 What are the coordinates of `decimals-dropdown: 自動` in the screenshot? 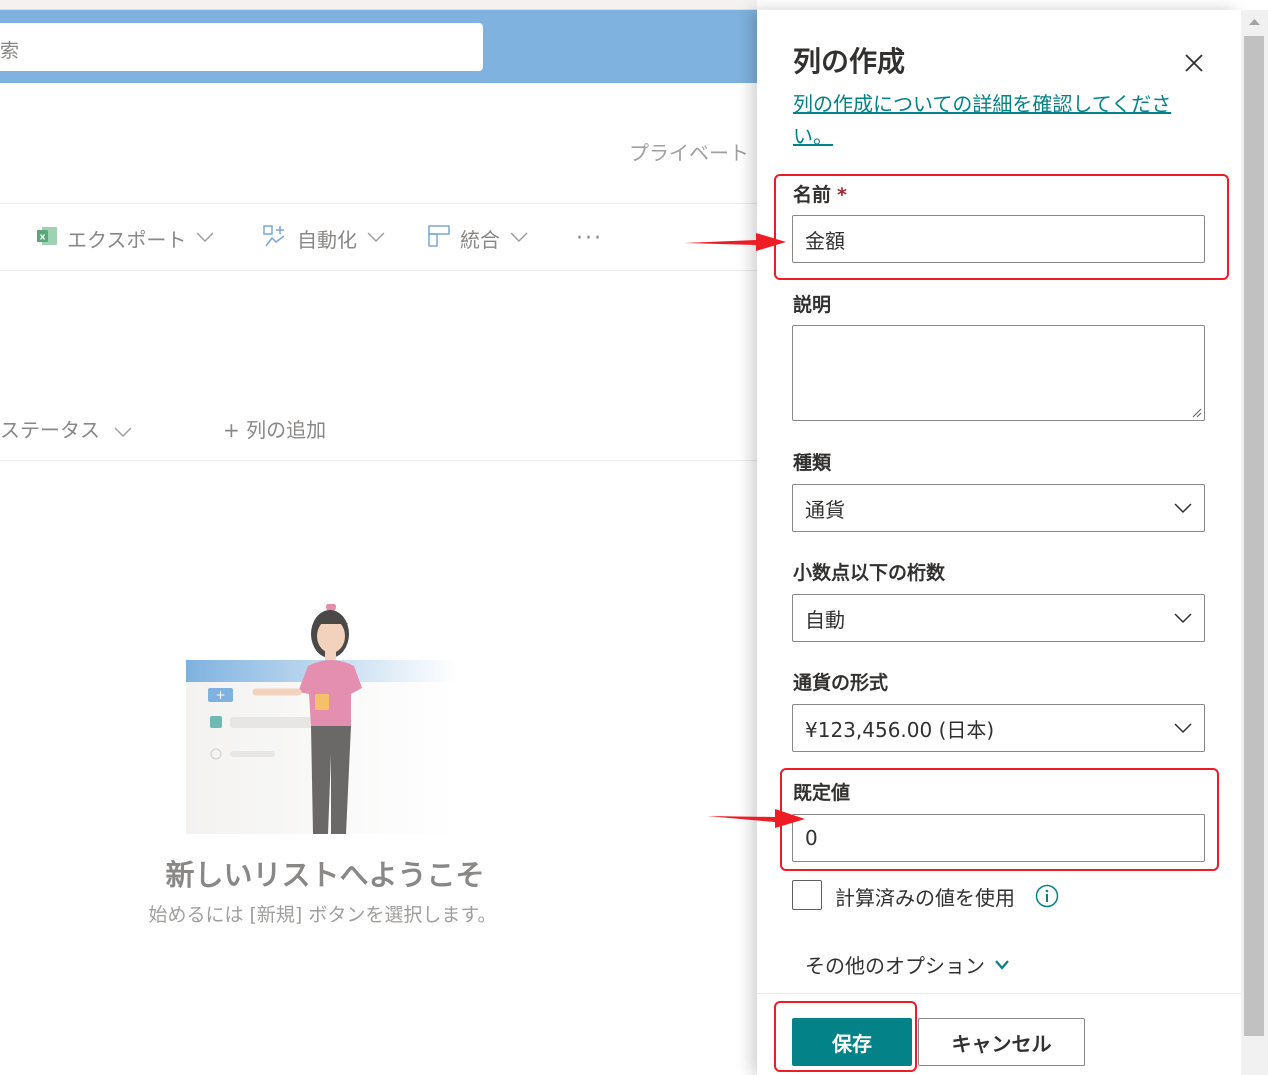 It's located at (998, 618).